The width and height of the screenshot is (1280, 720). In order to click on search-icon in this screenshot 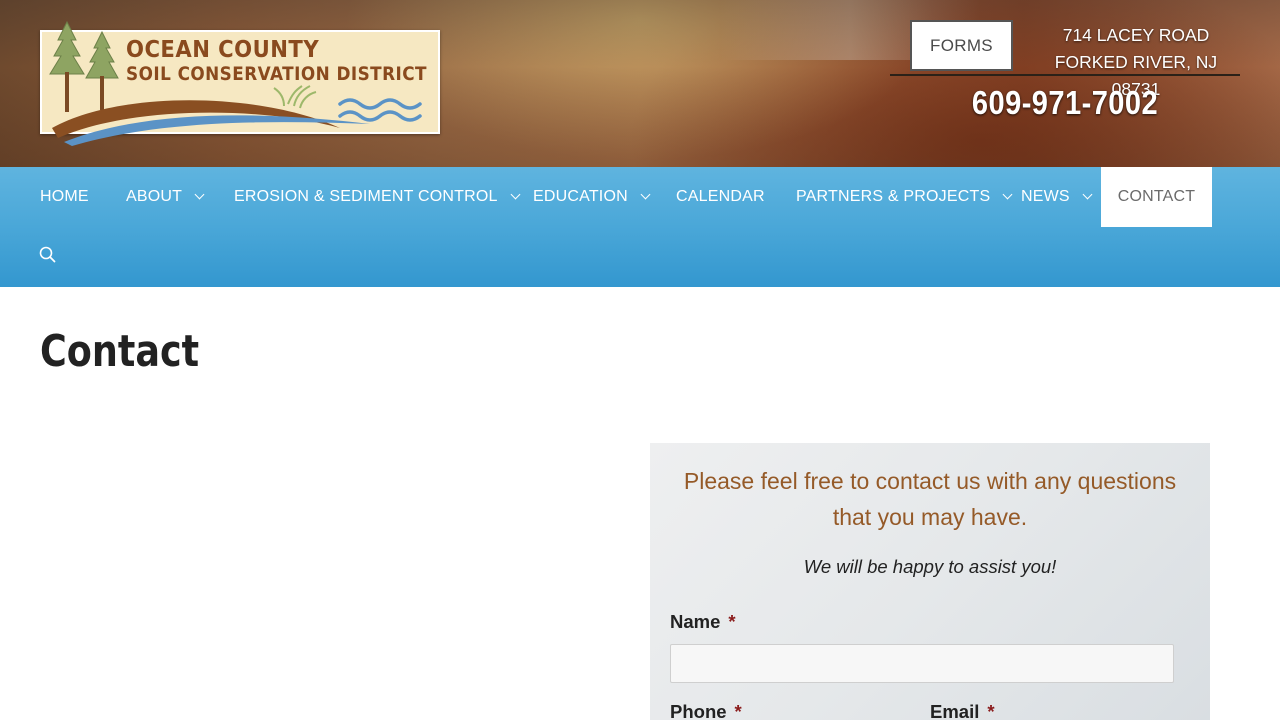, I will do `click(47, 254)`.